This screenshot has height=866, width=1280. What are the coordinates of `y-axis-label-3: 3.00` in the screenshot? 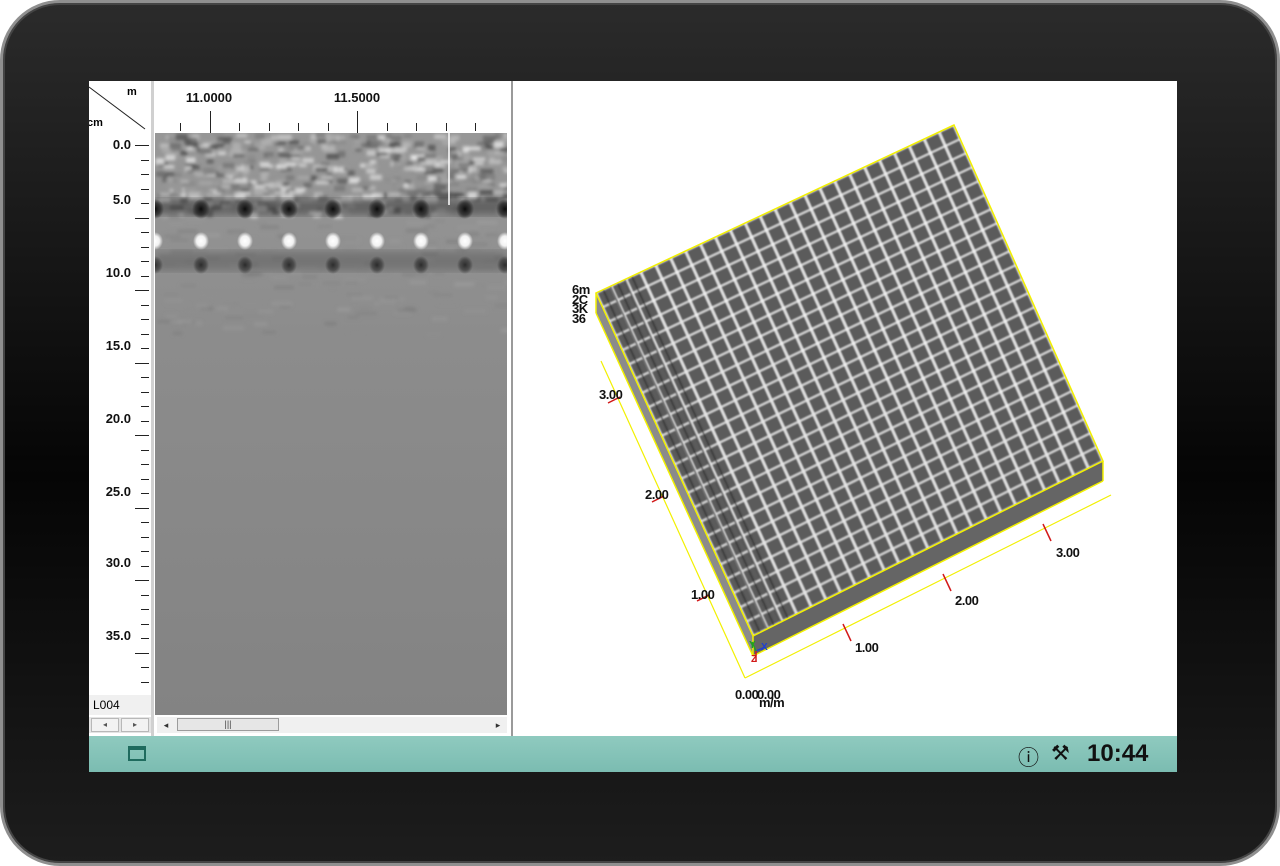 It's located at (611, 394).